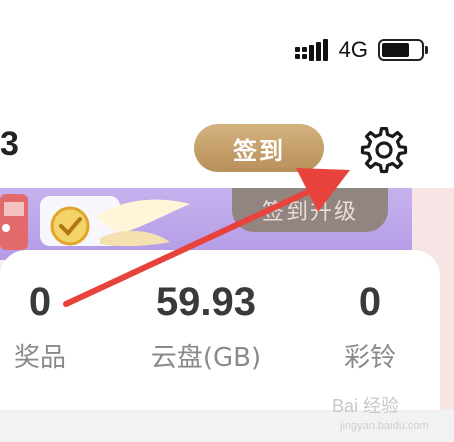 This screenshot has width=454, height=442. Describe the element at coordinates (40, 302) in the screenshot. I see `stat-prizes-value: 0` at that location.